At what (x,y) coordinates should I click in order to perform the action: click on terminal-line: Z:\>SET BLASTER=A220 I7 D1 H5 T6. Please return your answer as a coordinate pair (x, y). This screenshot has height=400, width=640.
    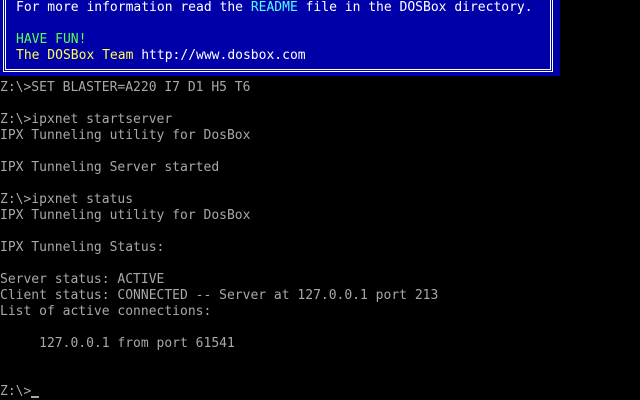
    Looking at the image, I should click on (125, 87).